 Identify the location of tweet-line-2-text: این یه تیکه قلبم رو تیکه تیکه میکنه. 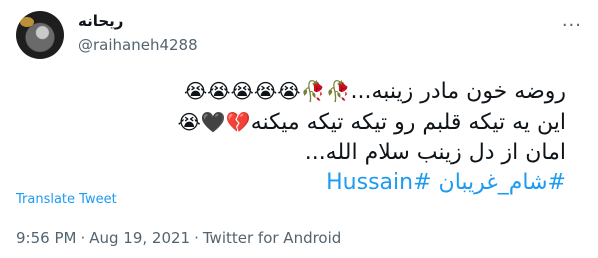
(408, 122).